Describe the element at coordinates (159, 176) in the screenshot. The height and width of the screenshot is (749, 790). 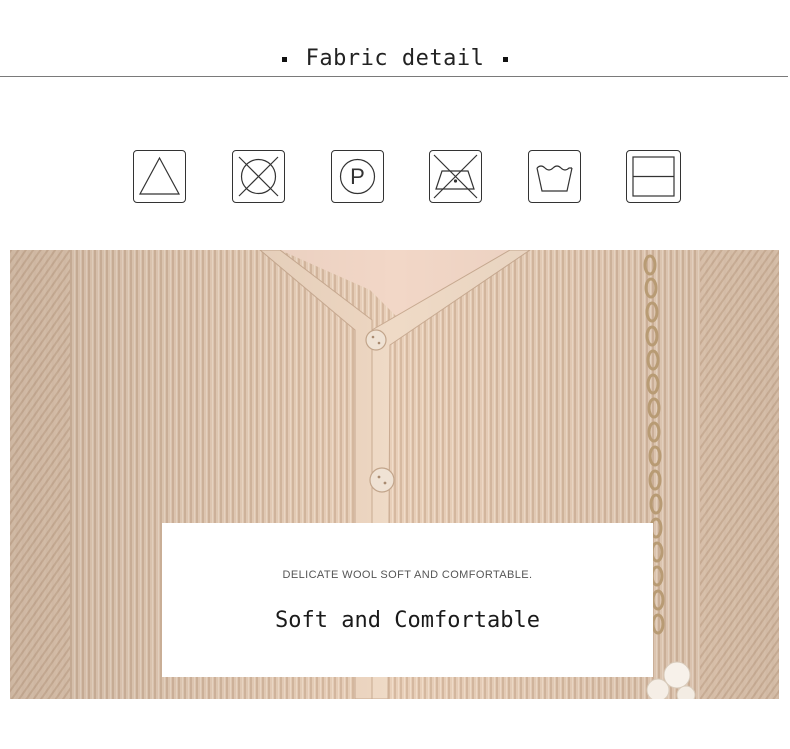
I see `bleach-triangle-icon` at that location.